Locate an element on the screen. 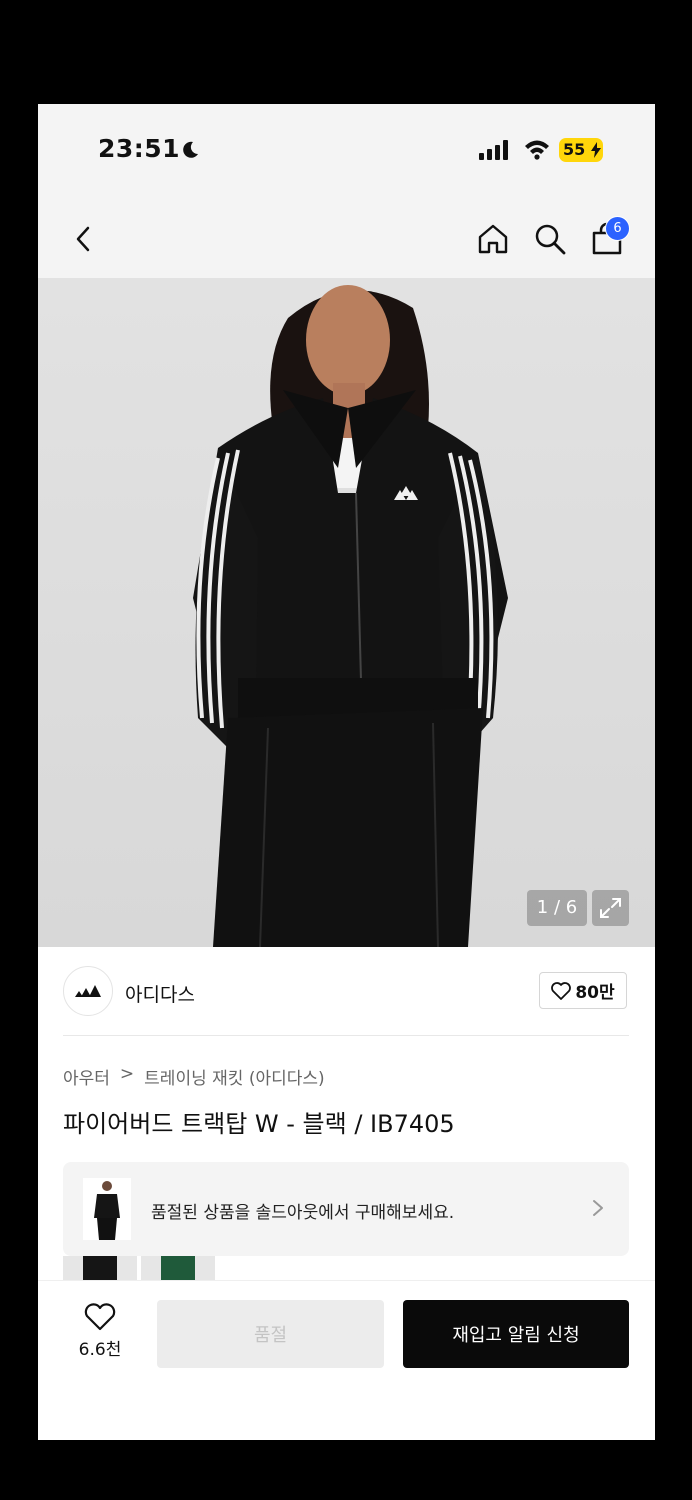 The width and height of the screenshot is (692, 1500). color-thumbnails is located at coordinates (143, 1268).